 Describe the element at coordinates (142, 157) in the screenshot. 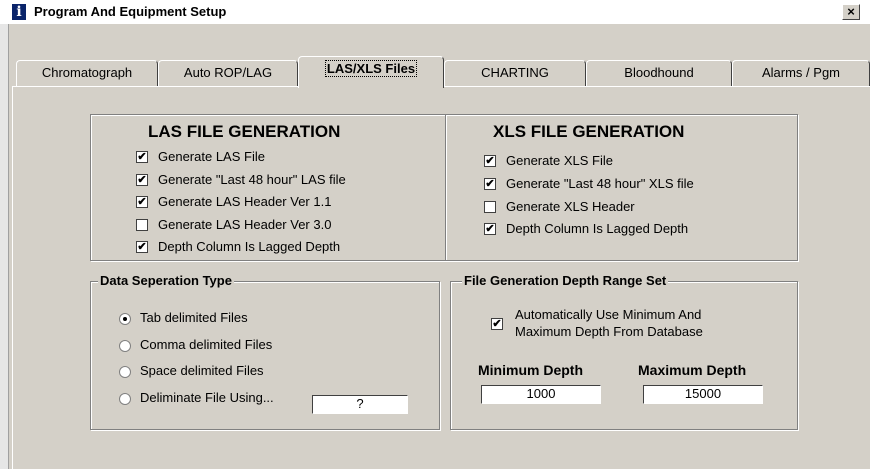

I see `las-option-1-checkbox: ✔` at that location.